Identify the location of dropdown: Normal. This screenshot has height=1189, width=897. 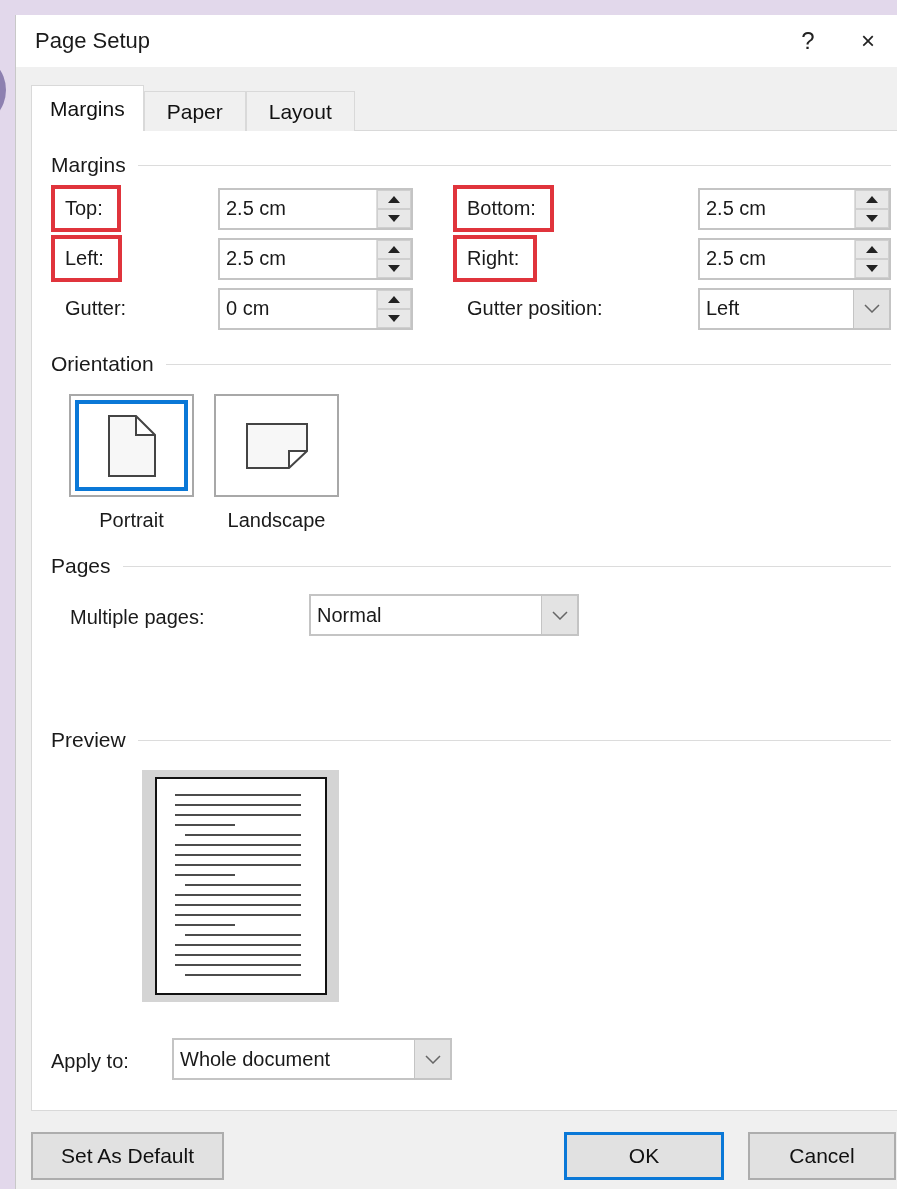
(444, 615).